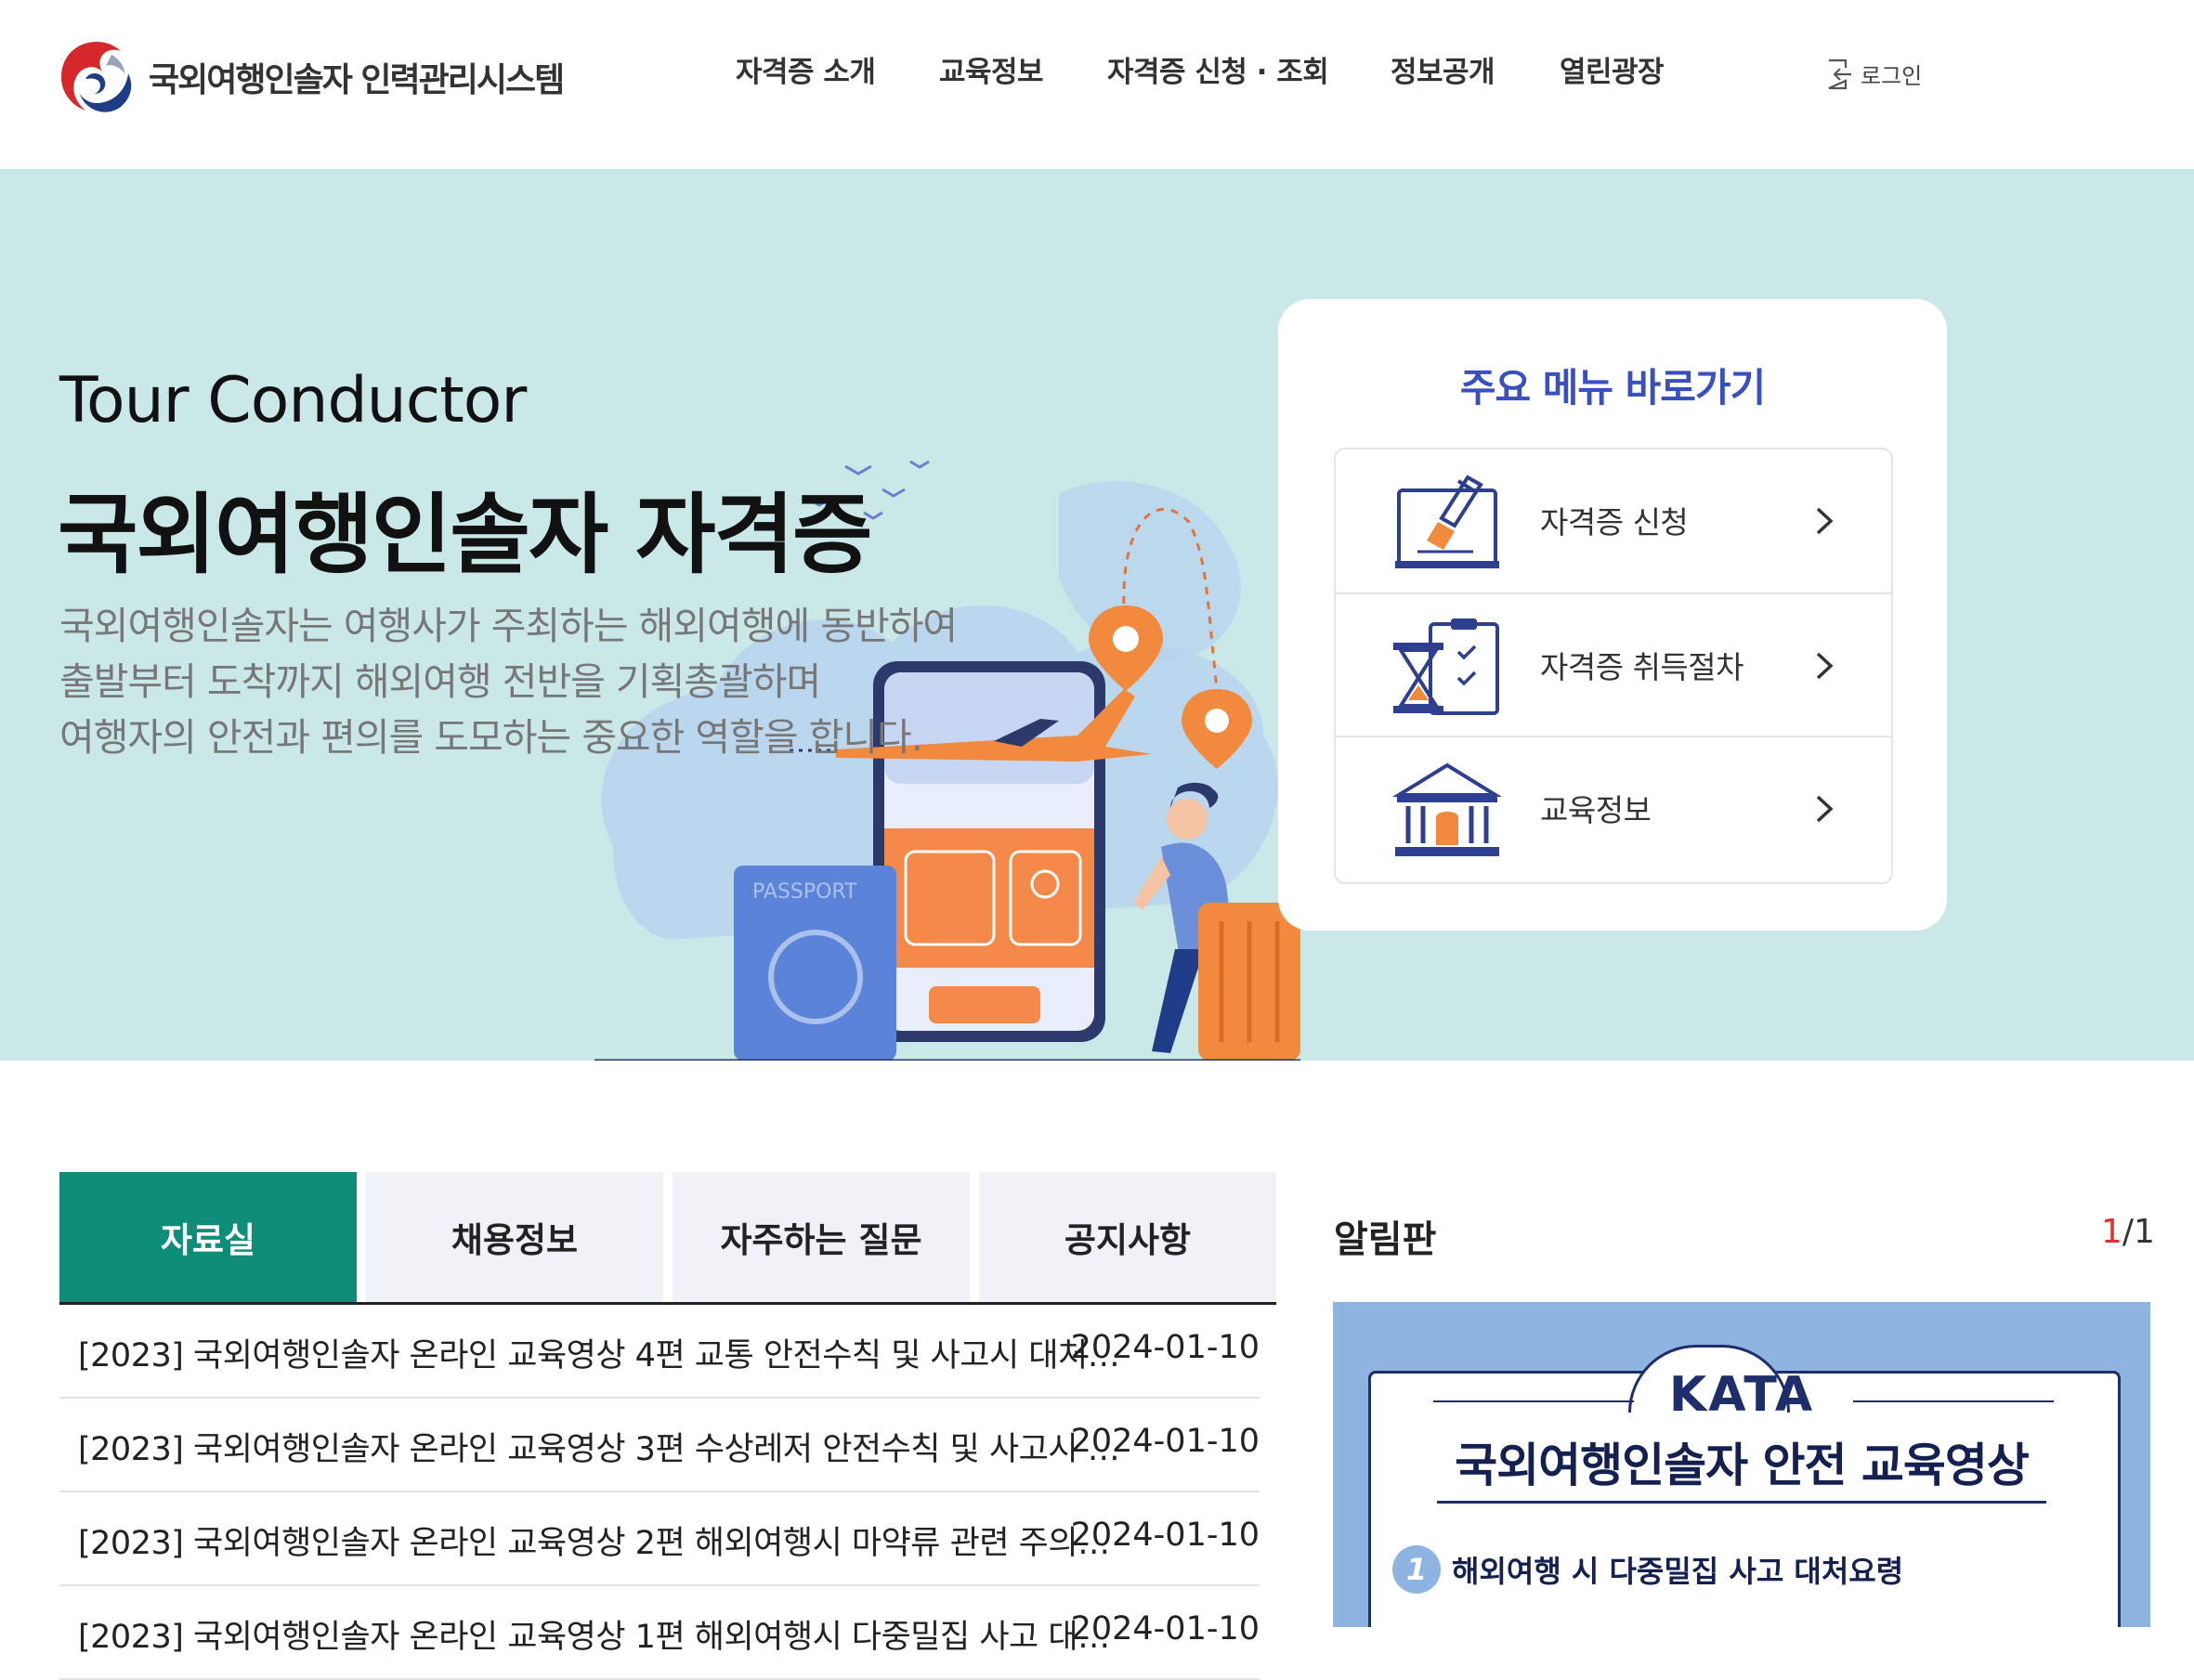 Image resolution: width=2194 pixels, height=1680 pixels. What do you see at coordinates (1416, 1569) in the screenshot?
I see `banner-item-number: 1` at bounding box center [1416, 1569].